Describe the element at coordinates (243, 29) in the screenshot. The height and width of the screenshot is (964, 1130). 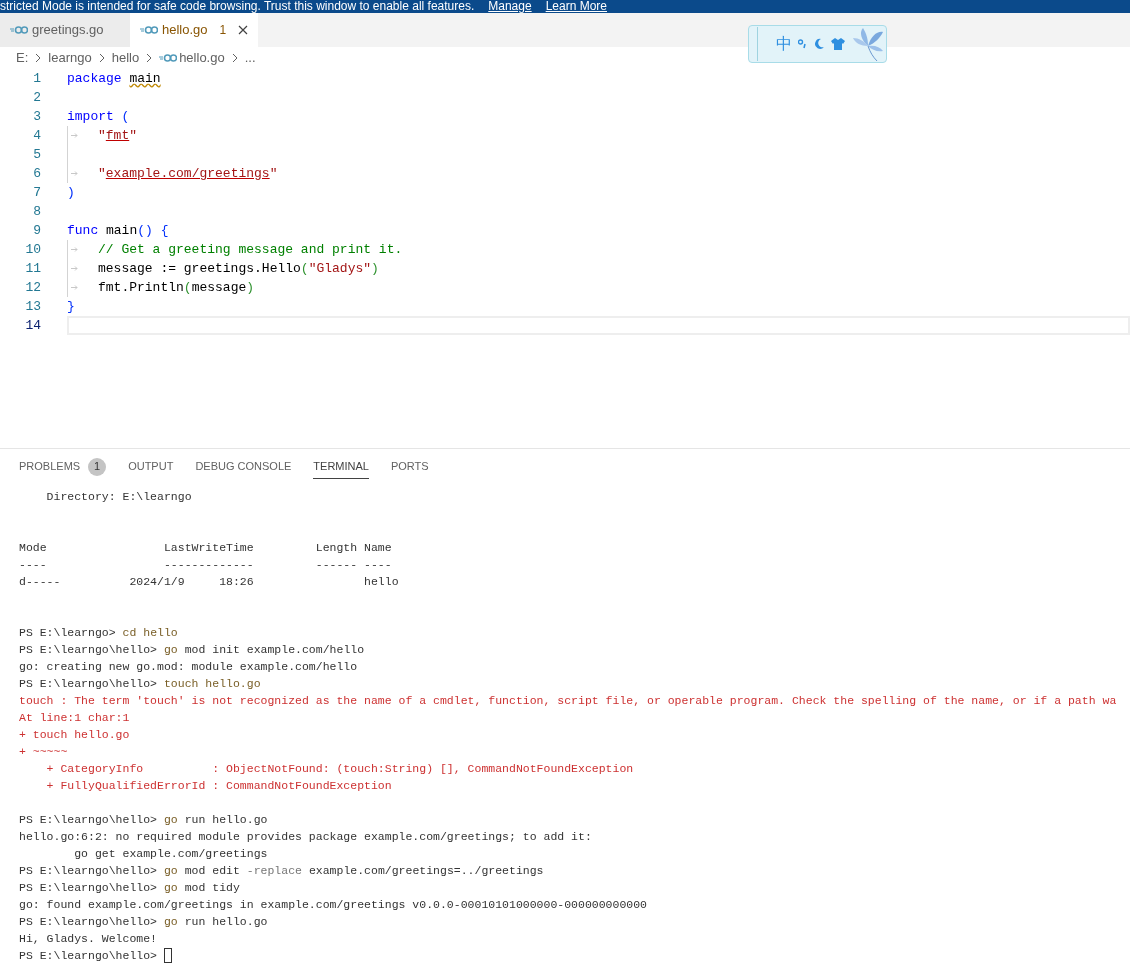
I see `close-icon` at that location.